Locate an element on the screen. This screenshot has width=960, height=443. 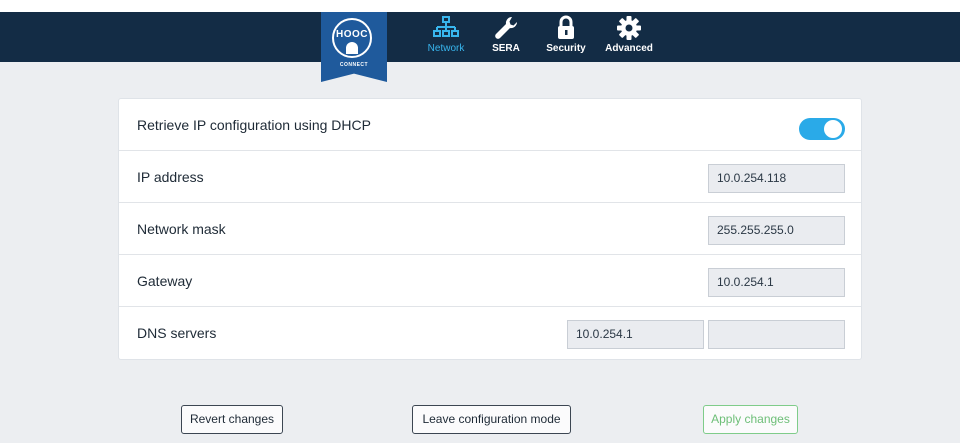
gateway-row: Gateway 10.0.254.1 is located at coordinates (490, 281).